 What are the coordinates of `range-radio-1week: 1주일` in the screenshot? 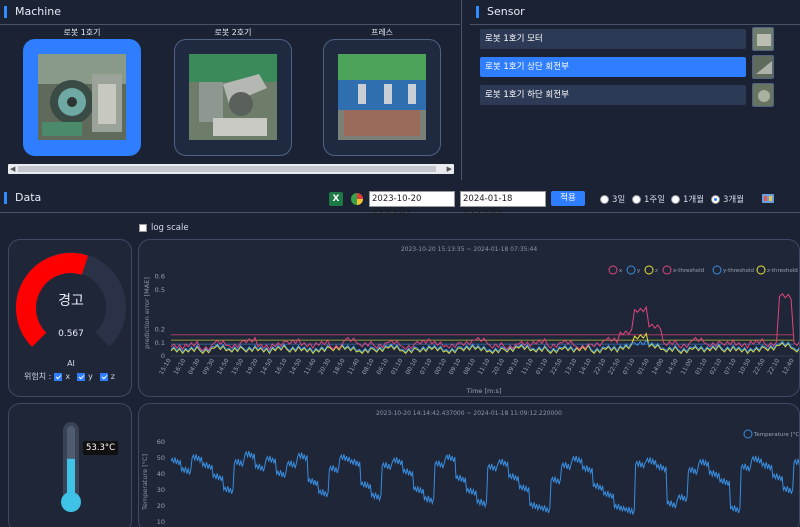 It's located at (648, 199).